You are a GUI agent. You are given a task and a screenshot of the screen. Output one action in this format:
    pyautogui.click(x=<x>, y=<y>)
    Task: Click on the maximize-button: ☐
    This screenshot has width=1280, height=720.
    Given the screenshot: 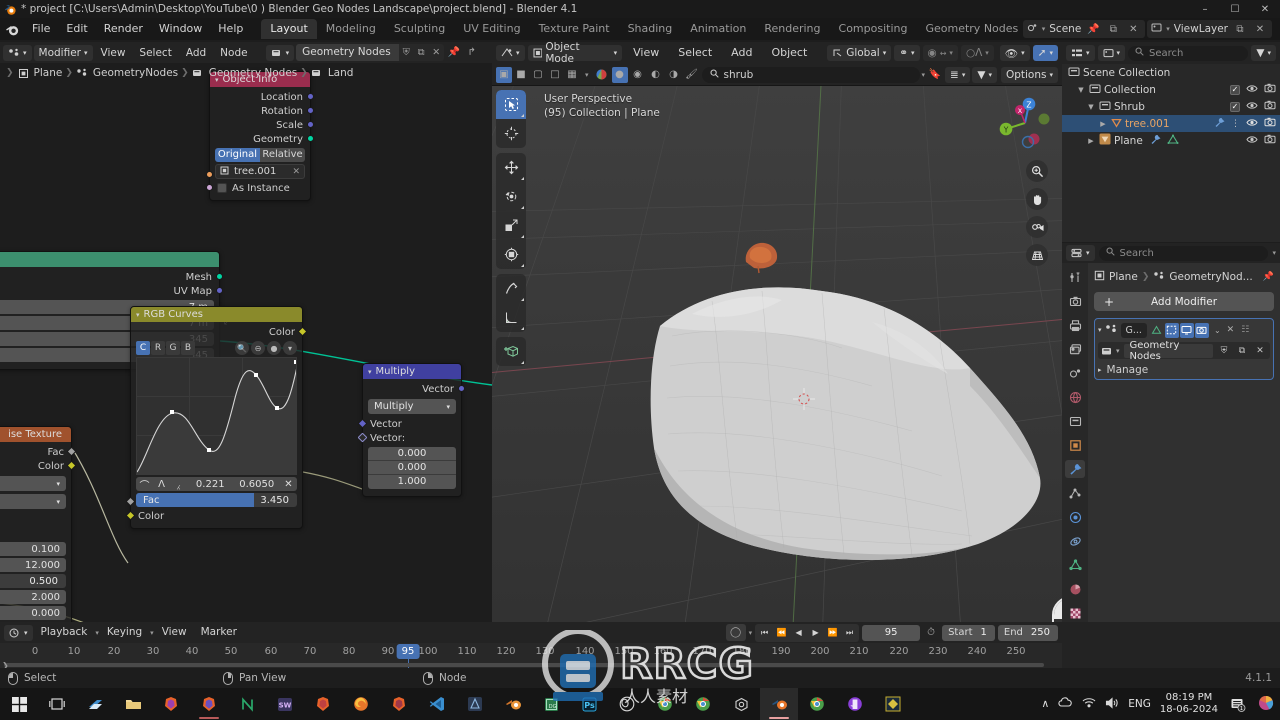 What is the action you would take?
    pyautogui.click(x=1235, y=9)
    